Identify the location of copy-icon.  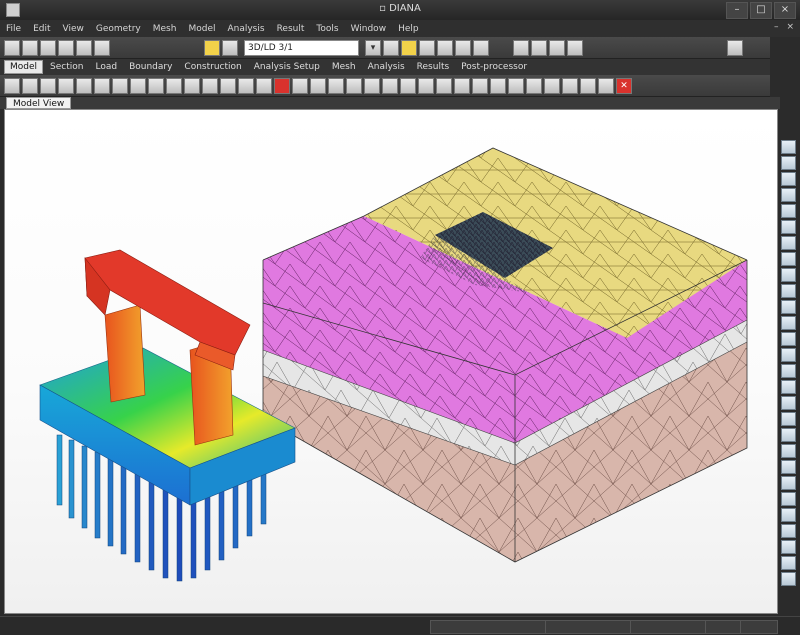
(408, 85).